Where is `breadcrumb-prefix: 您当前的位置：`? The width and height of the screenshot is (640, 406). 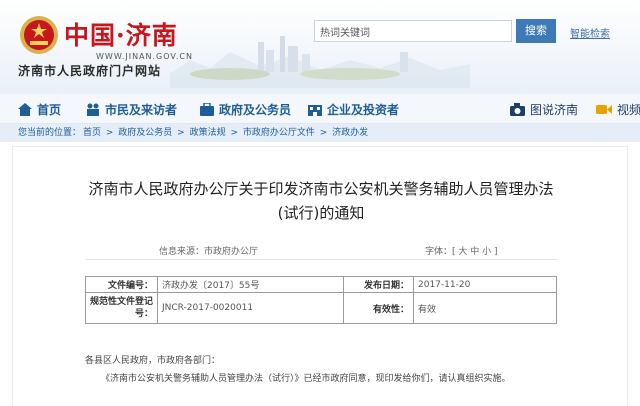 breadcrumb-prefix: 您当前的位置： is located at coordinates (50, 133).